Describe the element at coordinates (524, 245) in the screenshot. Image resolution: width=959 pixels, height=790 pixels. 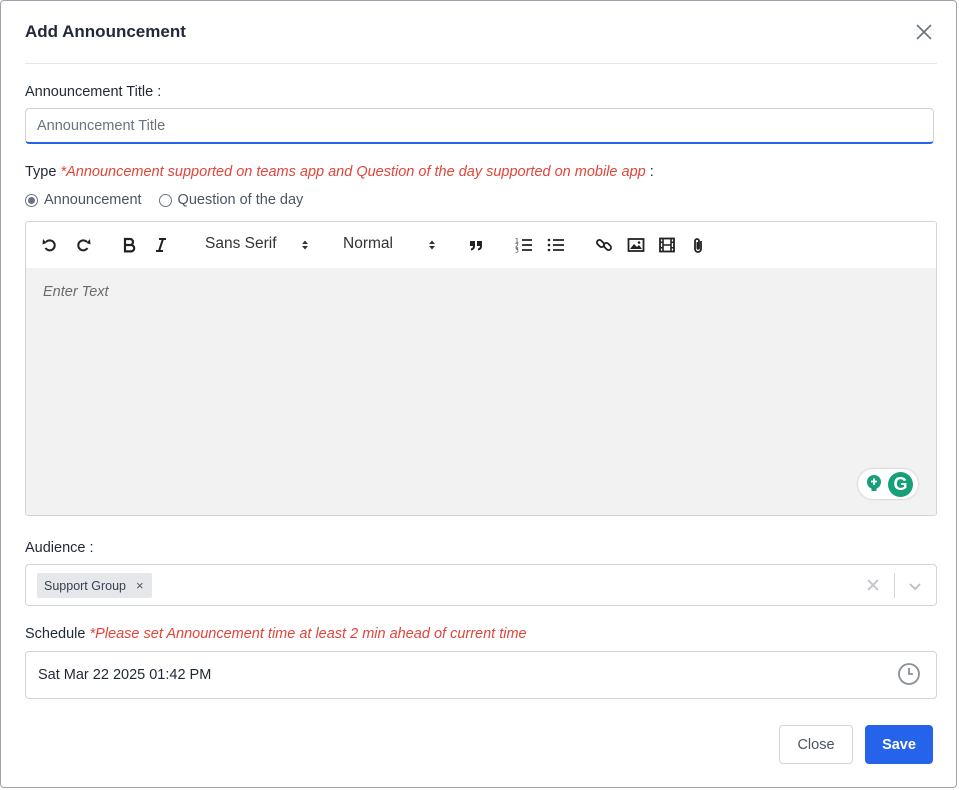
I see `ordered-list-icon: 123` at that location.